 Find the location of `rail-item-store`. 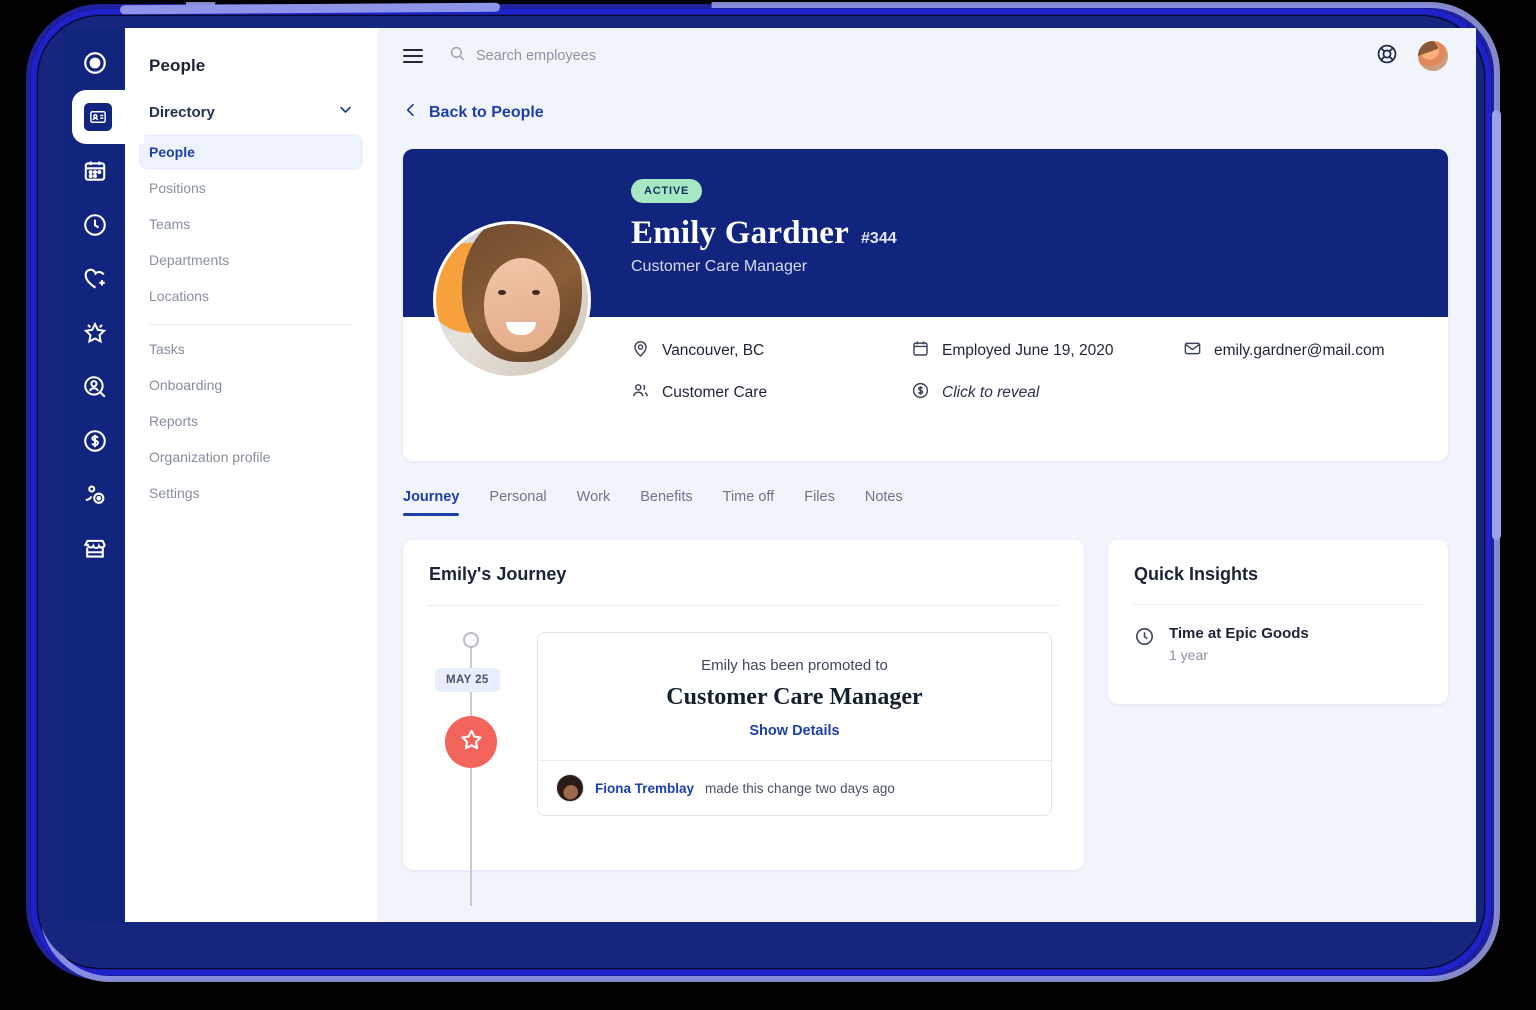

rail-item-store is located at coordinates (94, 549).